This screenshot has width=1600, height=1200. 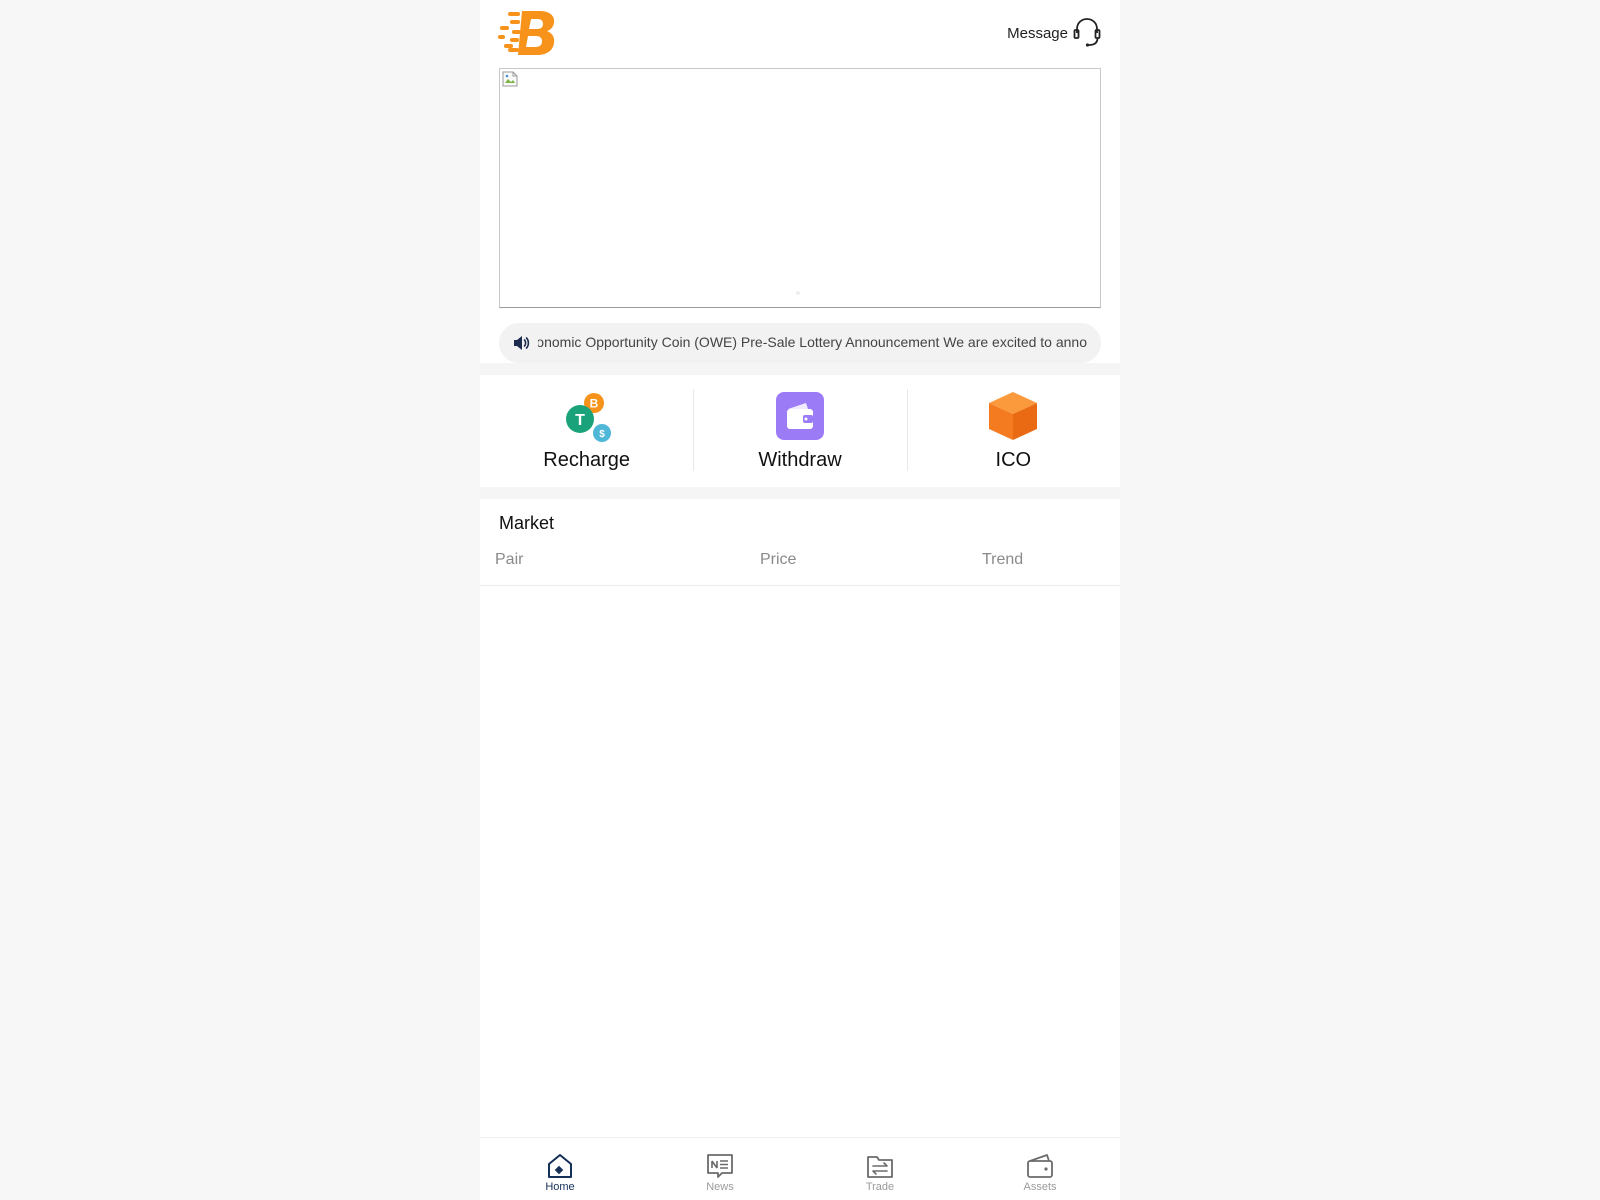 I want to click on svg-text: T, so click(x=580, y=420).